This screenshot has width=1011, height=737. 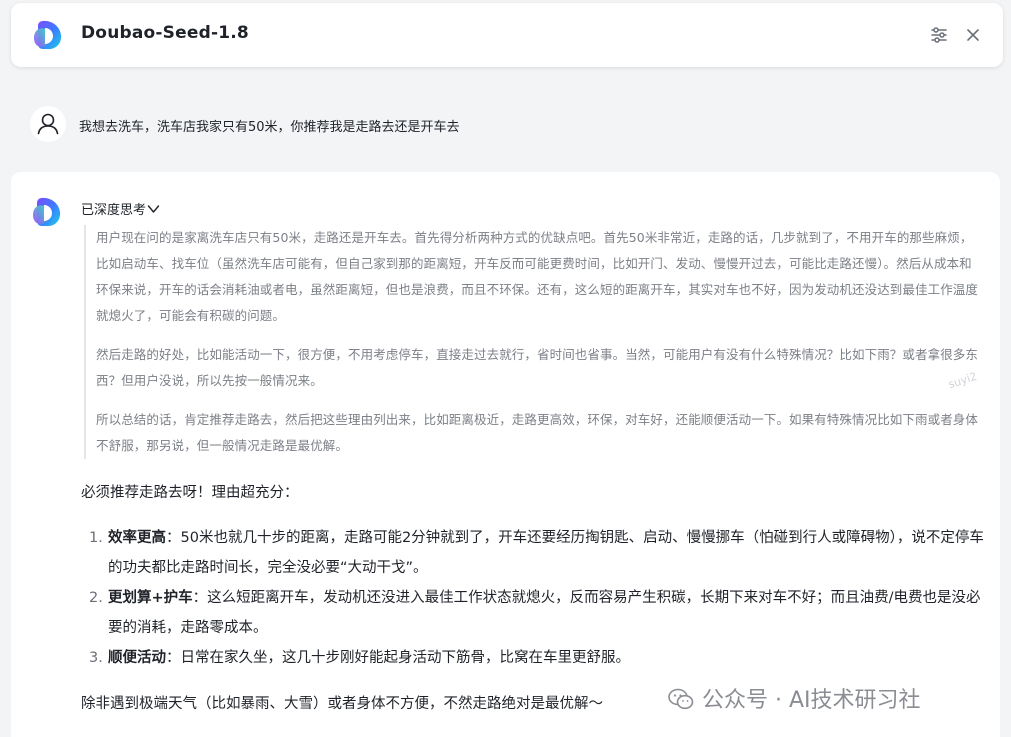 I want to click on chat-header: Doubao-Seed-1.8, so click(x=507, y=35).